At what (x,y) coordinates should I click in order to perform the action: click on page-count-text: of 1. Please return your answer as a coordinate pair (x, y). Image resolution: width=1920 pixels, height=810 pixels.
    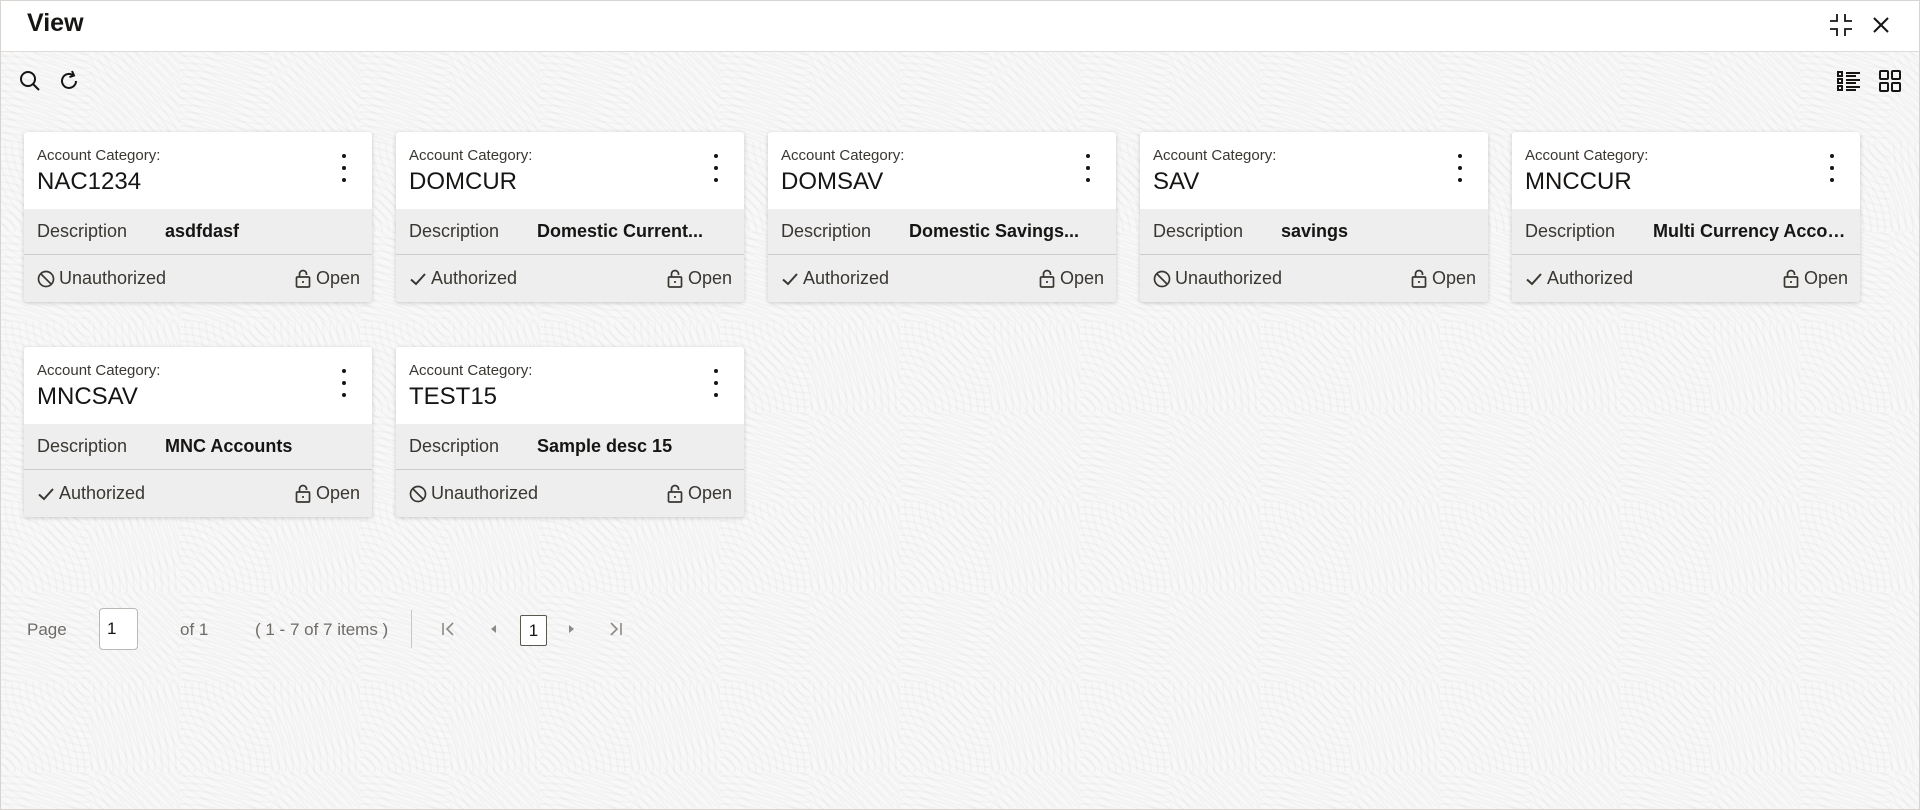
    Looking at the image, I should click on (194, 629).